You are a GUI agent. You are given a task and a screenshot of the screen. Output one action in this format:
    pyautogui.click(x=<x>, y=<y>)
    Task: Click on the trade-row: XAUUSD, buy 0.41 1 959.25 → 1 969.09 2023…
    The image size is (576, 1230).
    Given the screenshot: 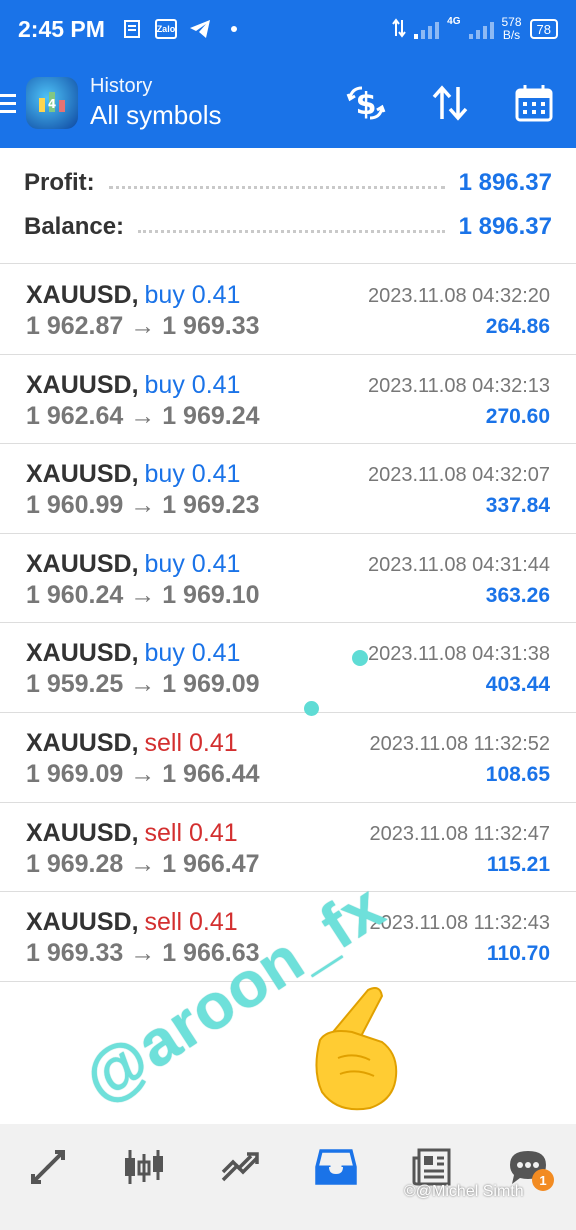 What is the action you would take?
    pyautogui.click(x=288, y=668)
    